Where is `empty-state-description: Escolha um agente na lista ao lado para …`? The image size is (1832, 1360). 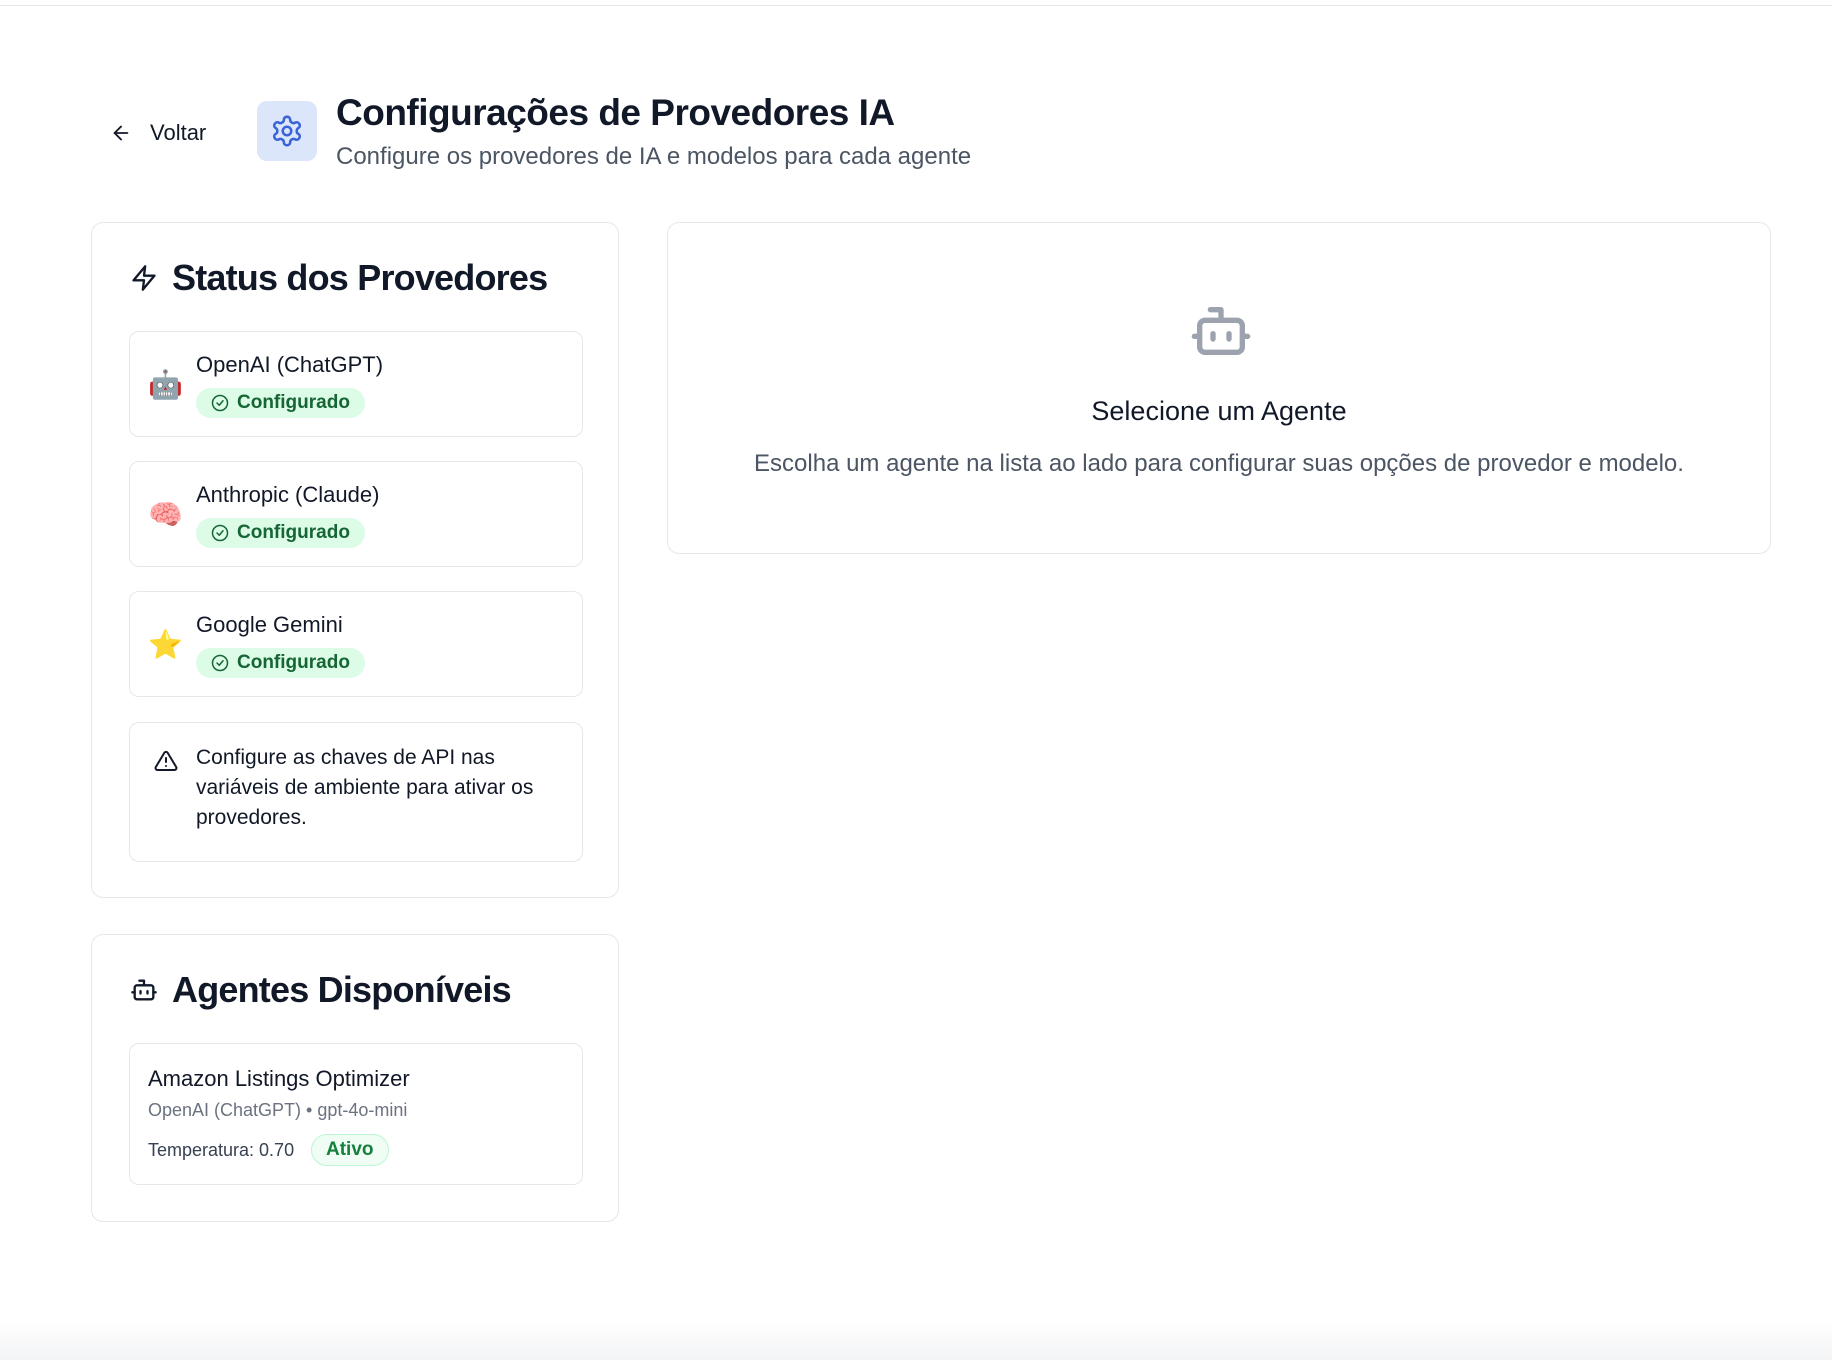 empty-state-description: Escolha um agente na lista ao lado para … is located at coordinates (1219, 463).